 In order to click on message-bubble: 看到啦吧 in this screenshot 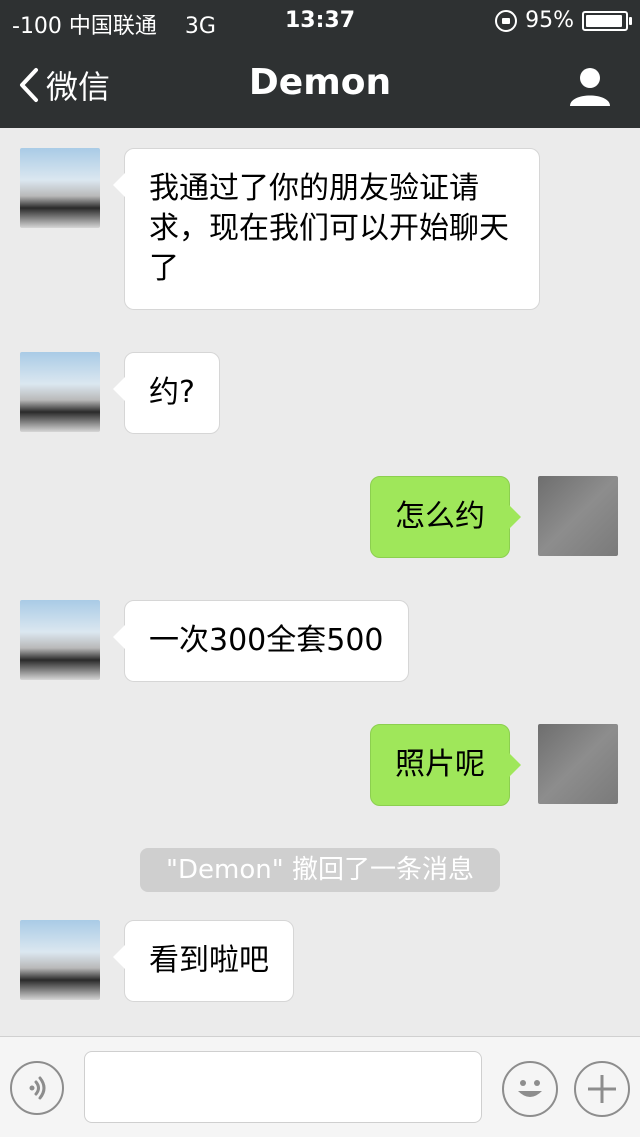, I will do `click(203, 961)`.